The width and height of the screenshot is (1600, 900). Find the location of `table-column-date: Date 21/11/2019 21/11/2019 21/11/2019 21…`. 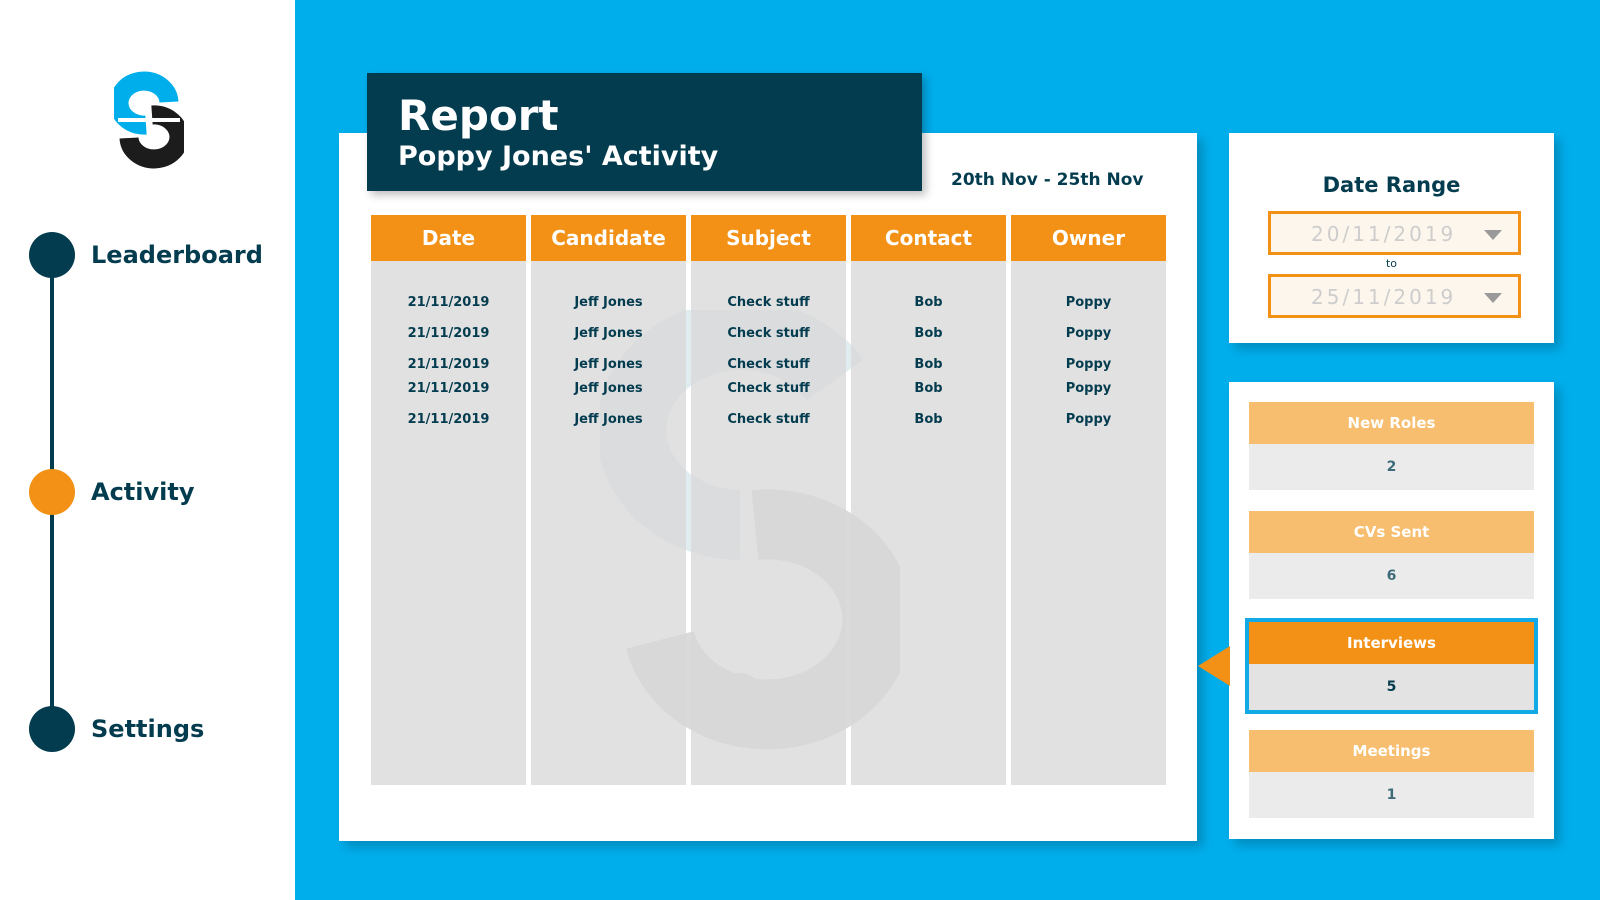

table-column-date: Date 21/11/2019 21/11/2019 21/11/2019 21… is located at coordinates (448, 500).